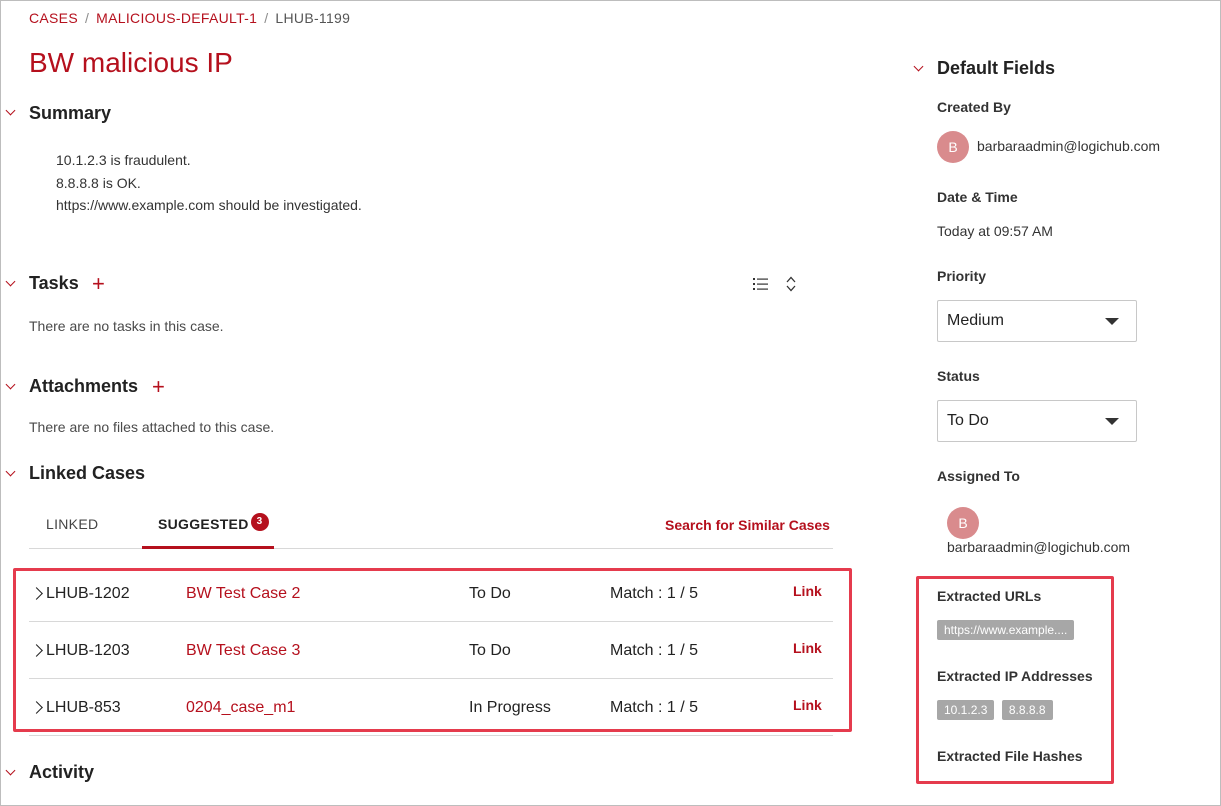 Image resolution: width=1221 pixels, height=806 pixels. I want to click on add-task-button: +, so click(98, 284).